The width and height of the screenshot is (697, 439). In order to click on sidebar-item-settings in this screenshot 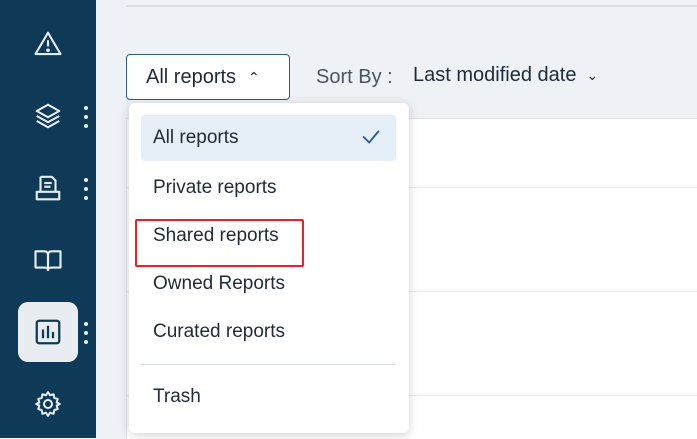, I will do `click(48, 404)`.